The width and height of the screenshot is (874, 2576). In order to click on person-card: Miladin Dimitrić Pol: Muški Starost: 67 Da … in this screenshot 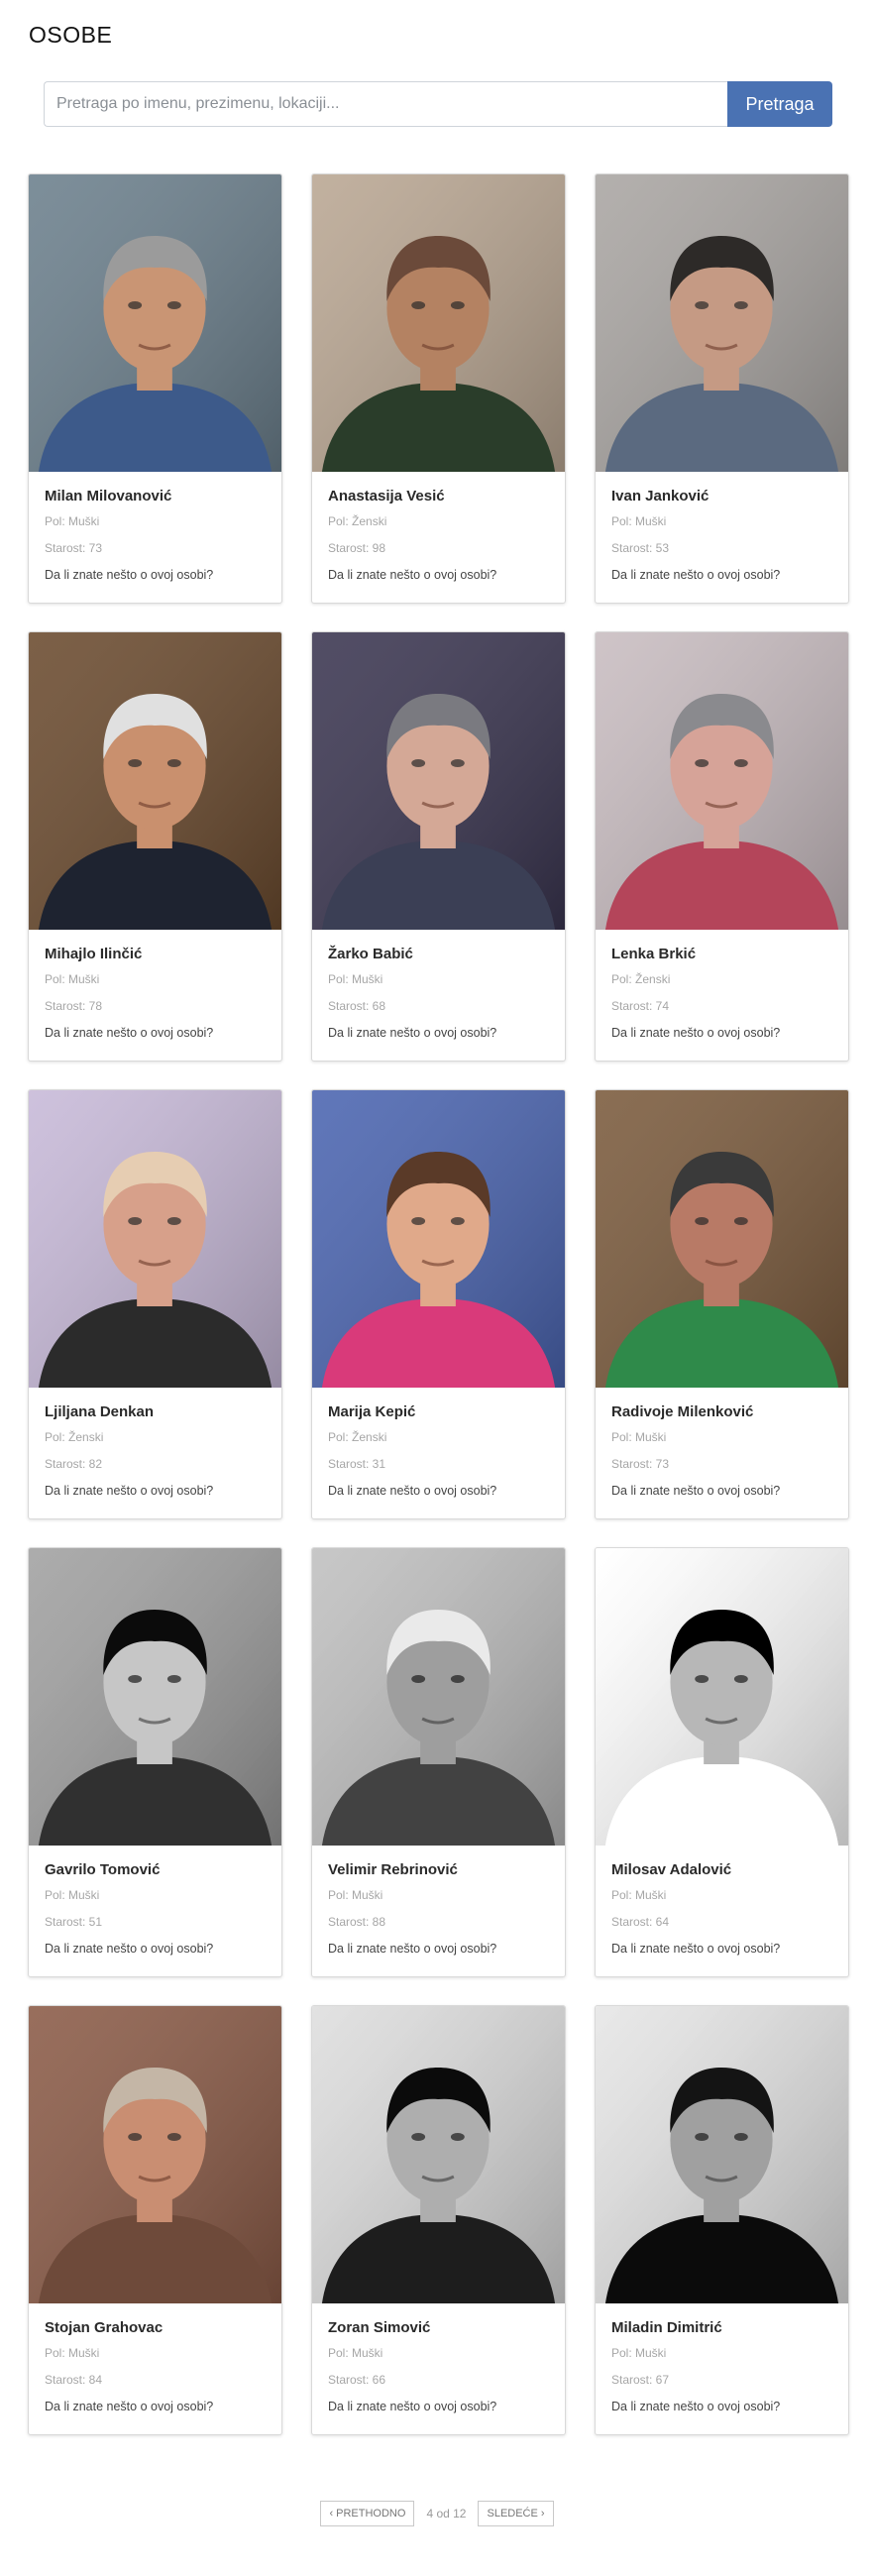, I will do `click(722, 2220)`.